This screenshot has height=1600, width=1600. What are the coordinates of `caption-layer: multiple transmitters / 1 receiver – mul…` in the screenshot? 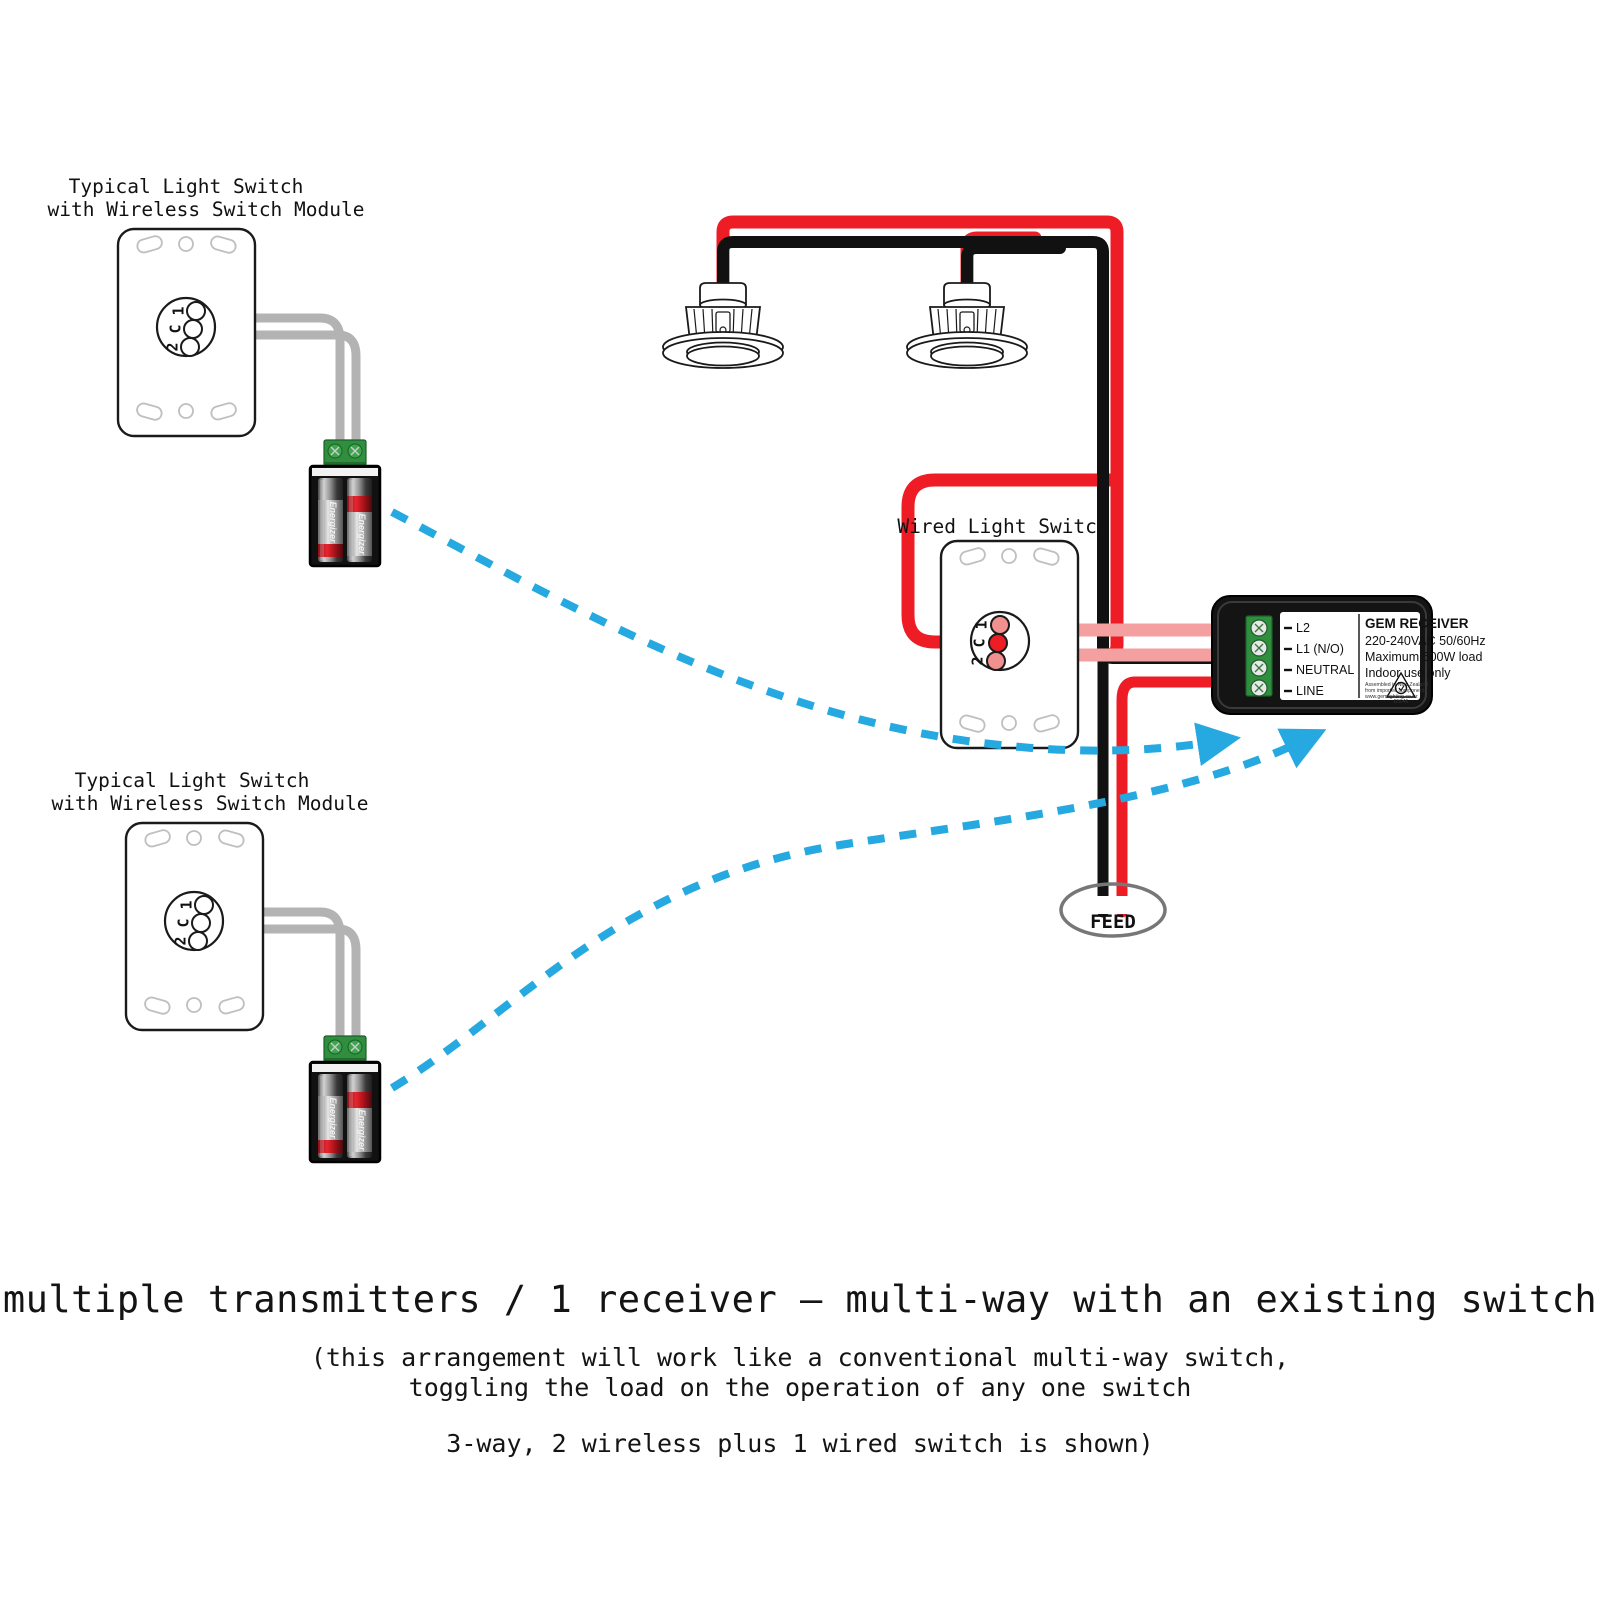 It's located at (800, 1368).